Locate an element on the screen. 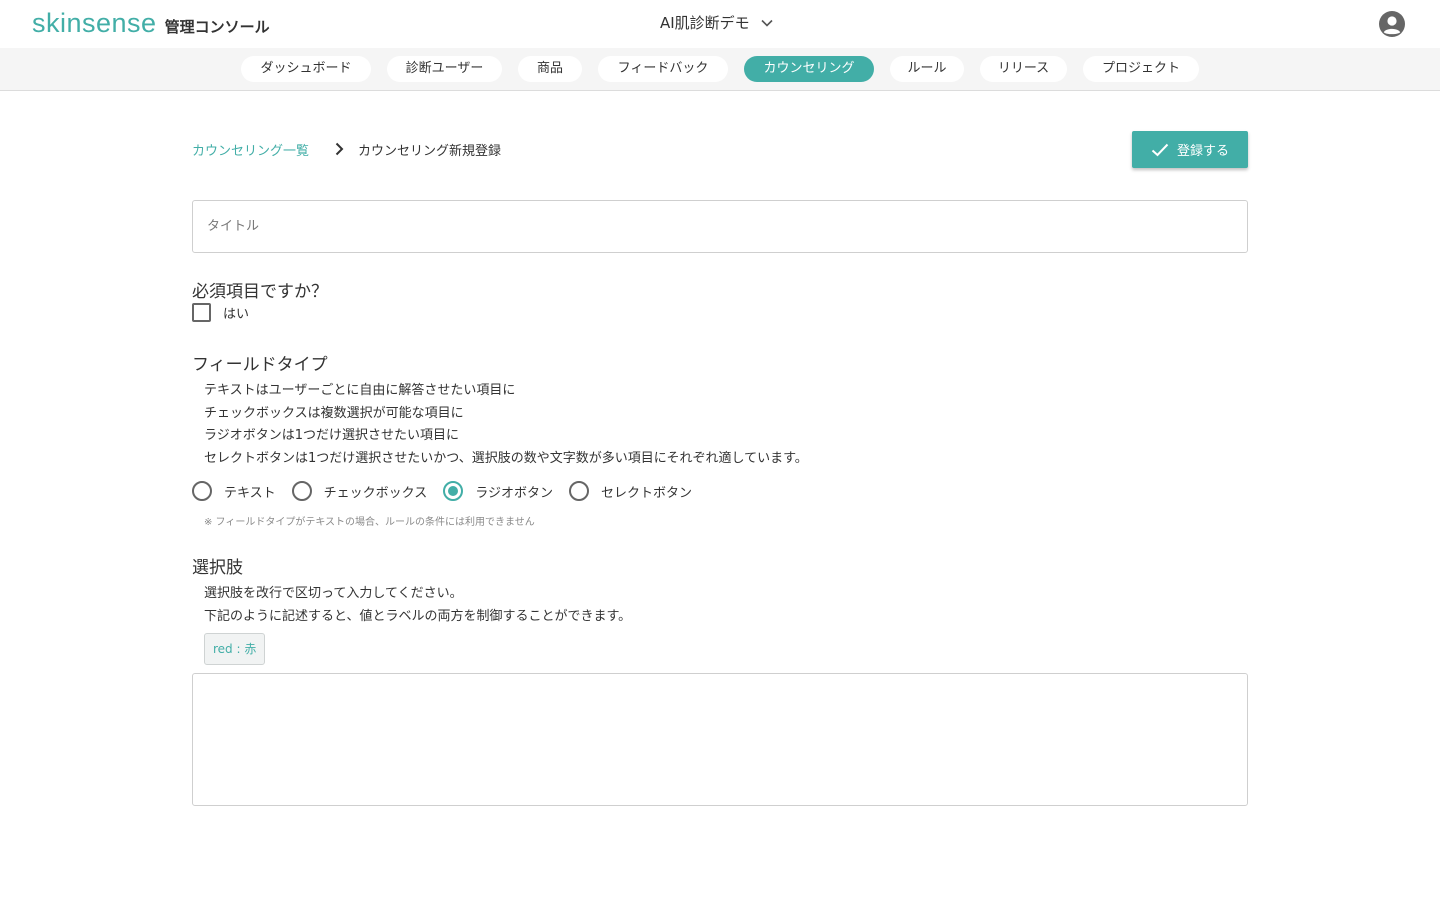 The image size is (1440, 900). radio-option-checkbox: チェックボックス is located at coordinates (359, 491).